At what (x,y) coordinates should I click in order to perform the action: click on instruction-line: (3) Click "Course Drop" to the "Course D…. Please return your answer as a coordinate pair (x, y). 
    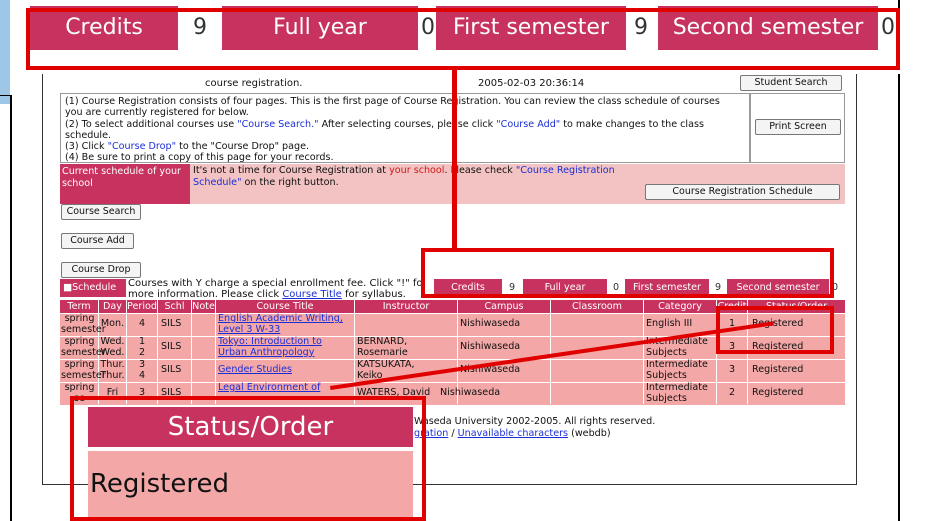
    Looking at the image, I should click on (187, 147).